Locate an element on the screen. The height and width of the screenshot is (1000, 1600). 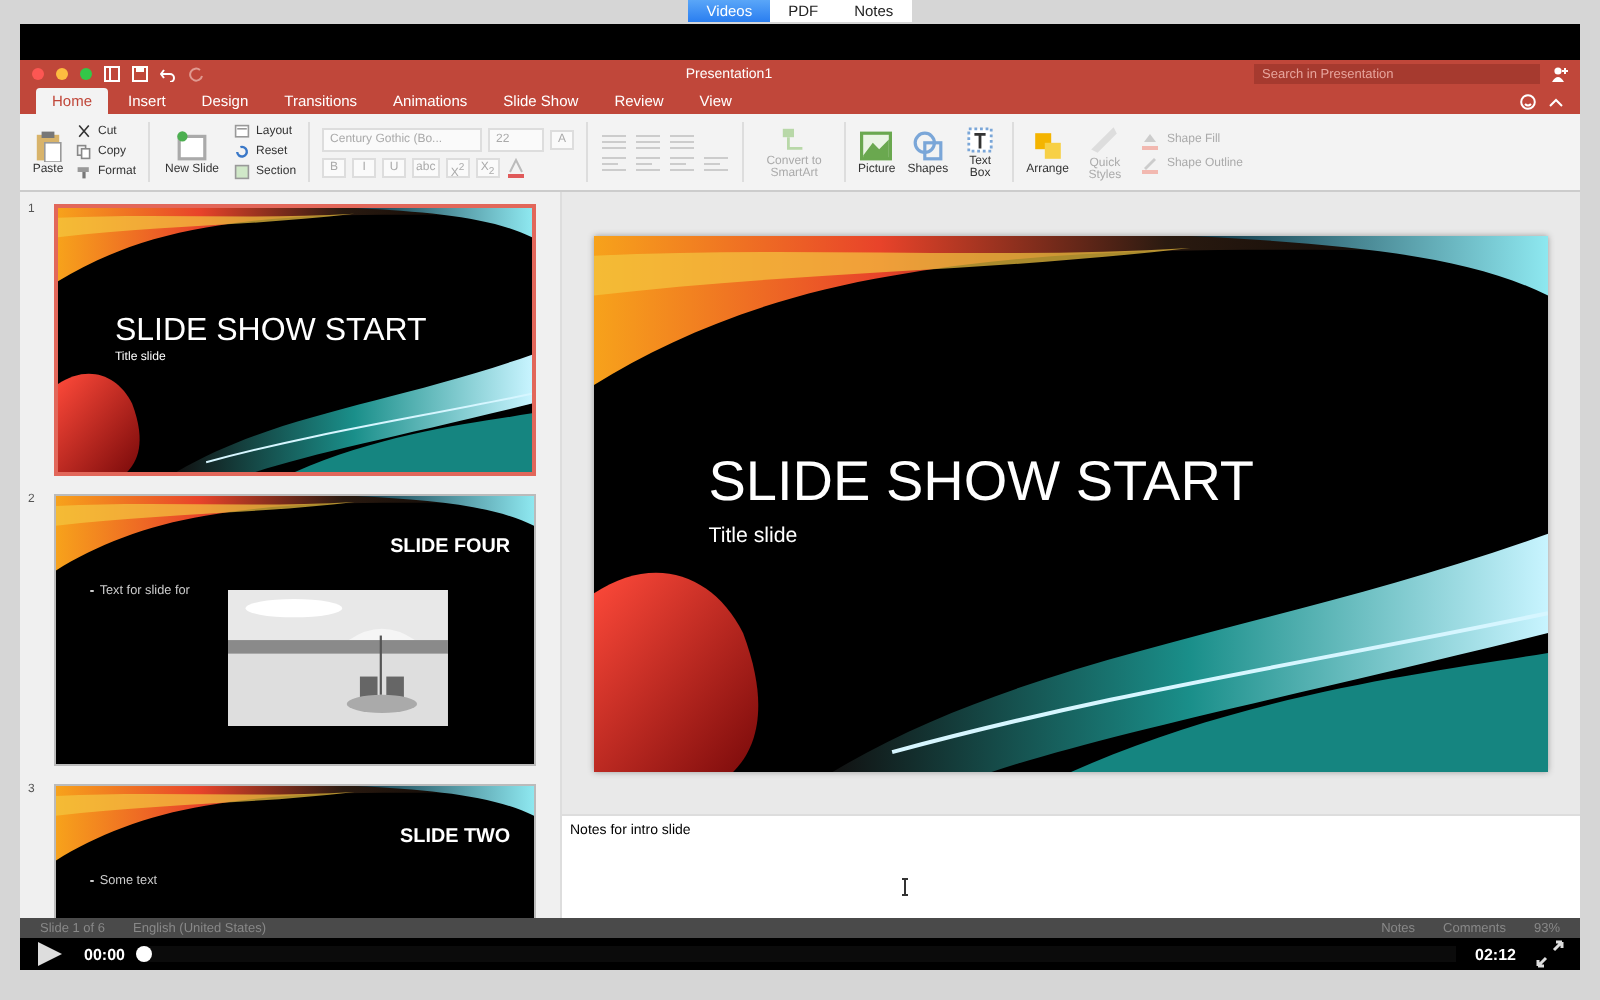
smiley-icon is located at coordinates (1528, 102).